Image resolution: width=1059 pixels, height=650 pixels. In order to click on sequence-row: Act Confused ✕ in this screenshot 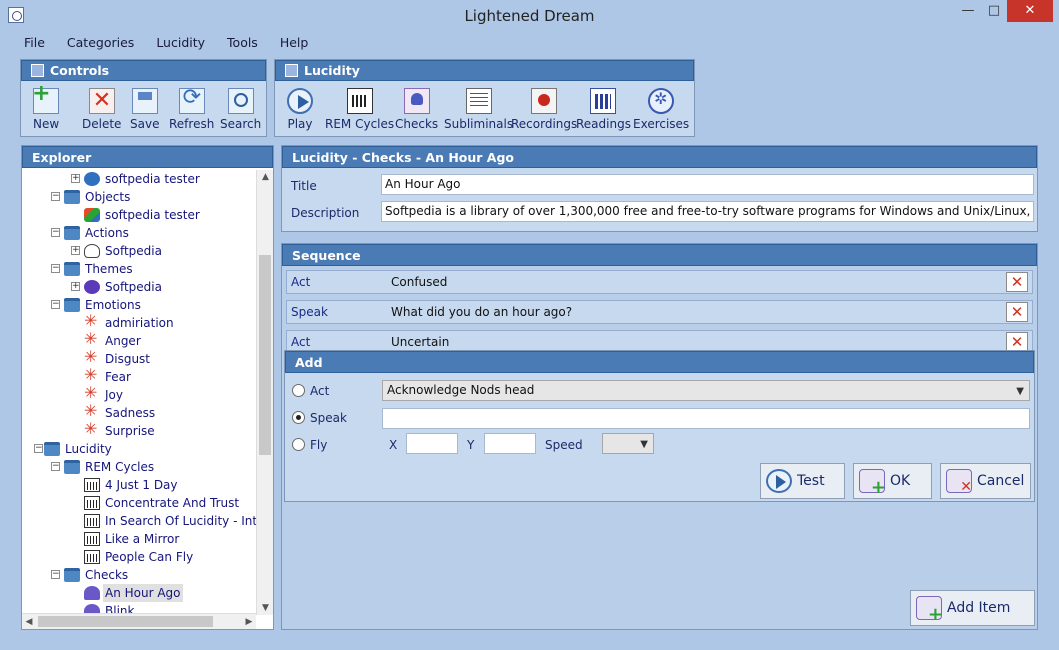, I will do `click(659, 282)`.